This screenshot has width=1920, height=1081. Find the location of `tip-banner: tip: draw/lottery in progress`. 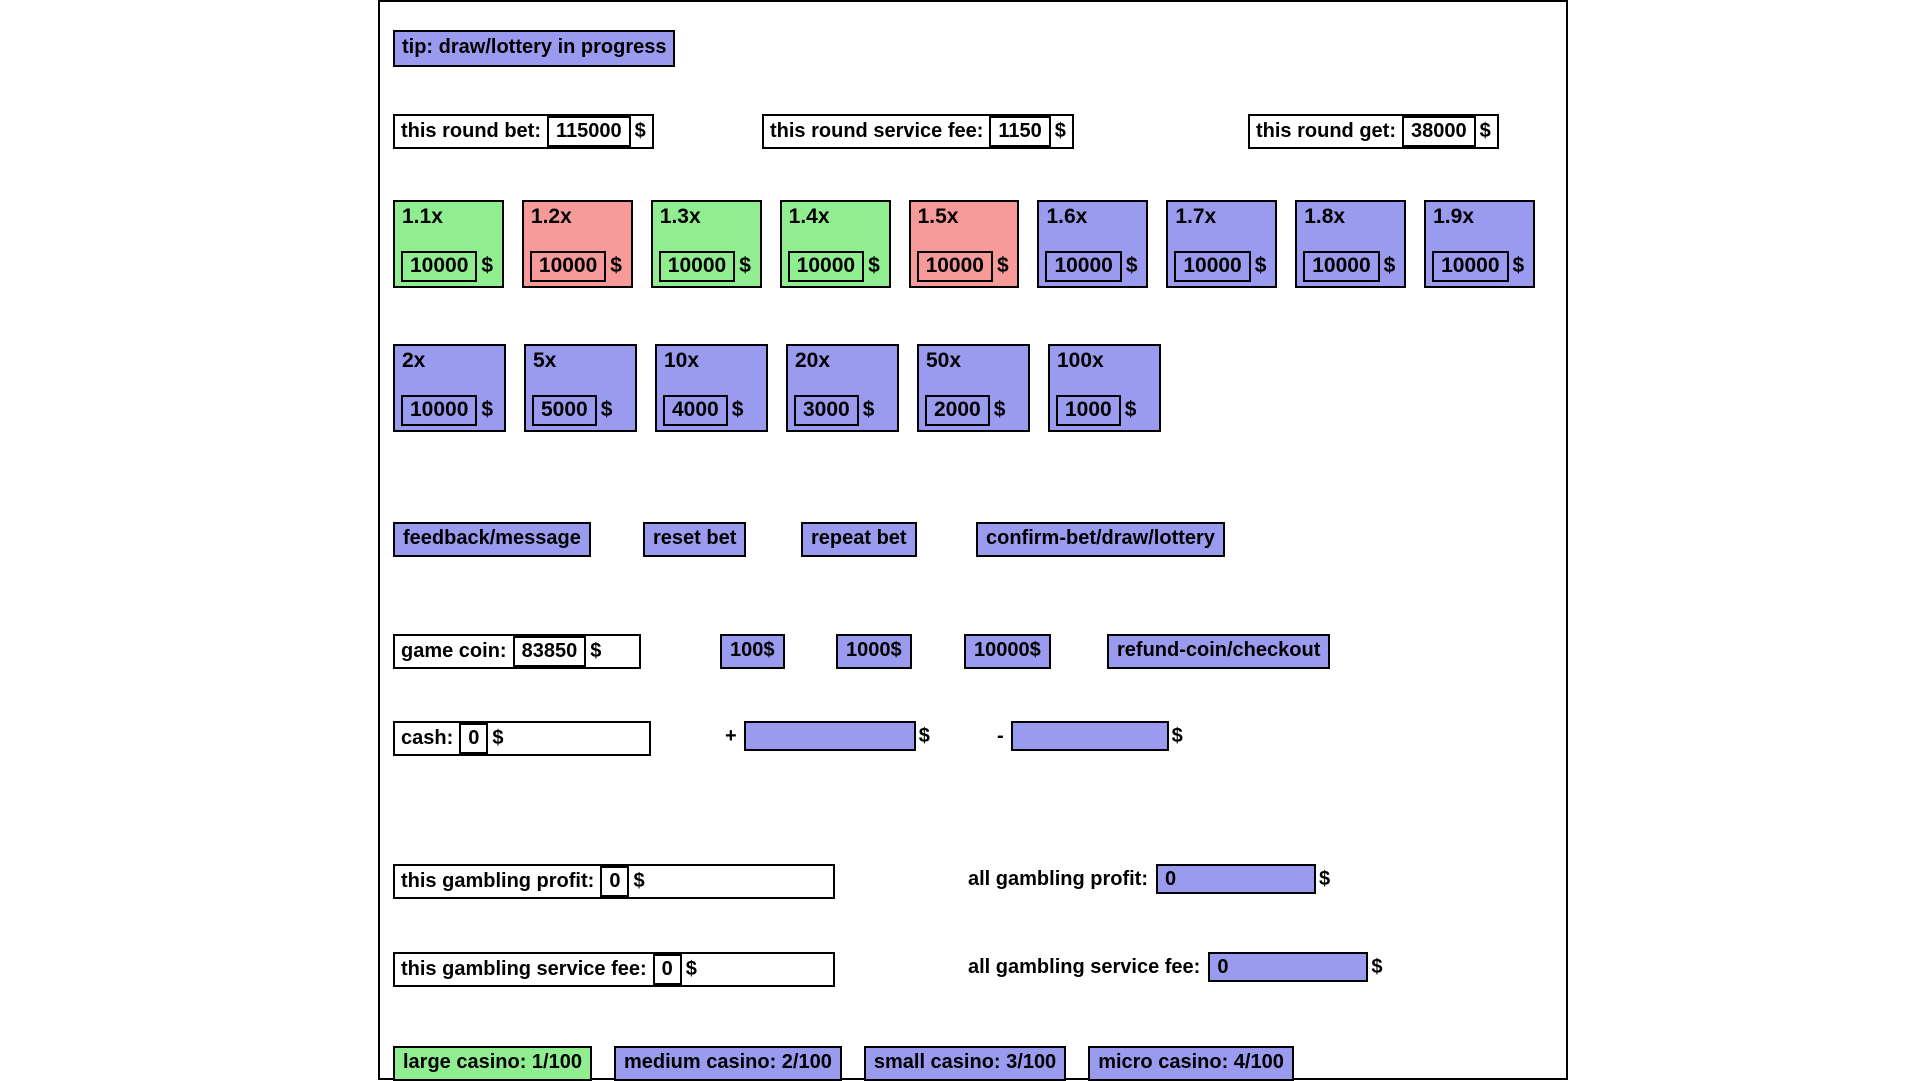

tip-banner: tip: draw/lottery in progress is located at coordinates (534, 48).